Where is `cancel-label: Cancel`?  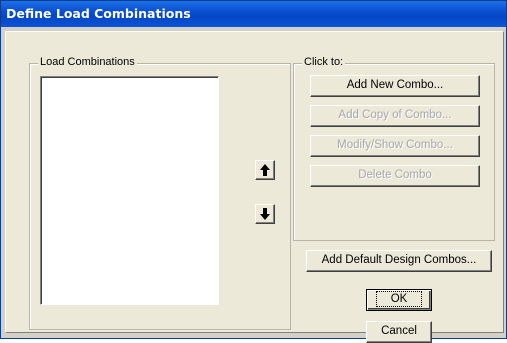 cancel-label: Cancel is located at coordinates (399, 331).